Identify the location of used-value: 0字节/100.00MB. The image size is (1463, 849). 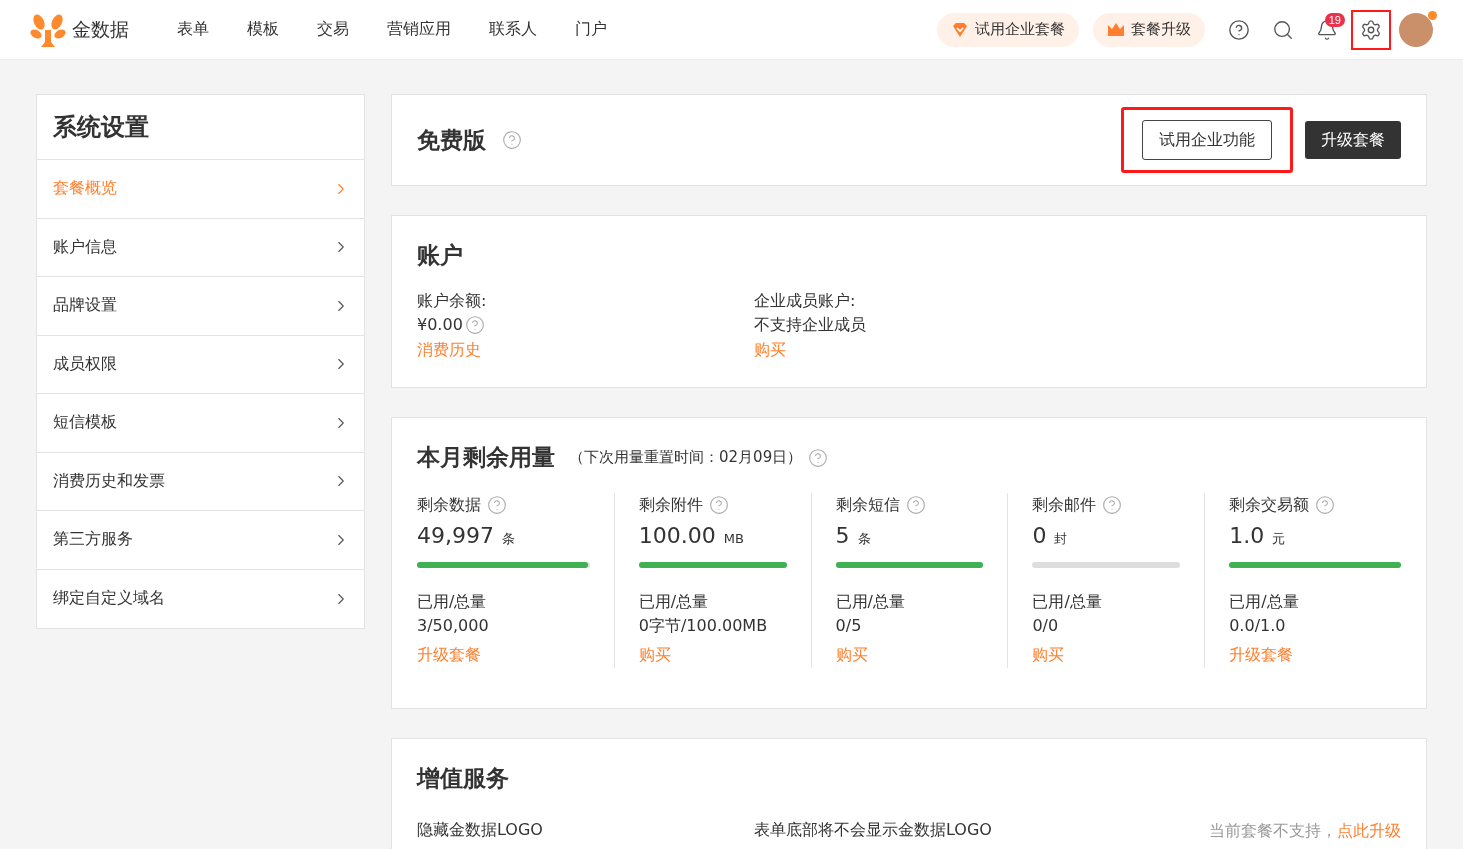
(703, 626).